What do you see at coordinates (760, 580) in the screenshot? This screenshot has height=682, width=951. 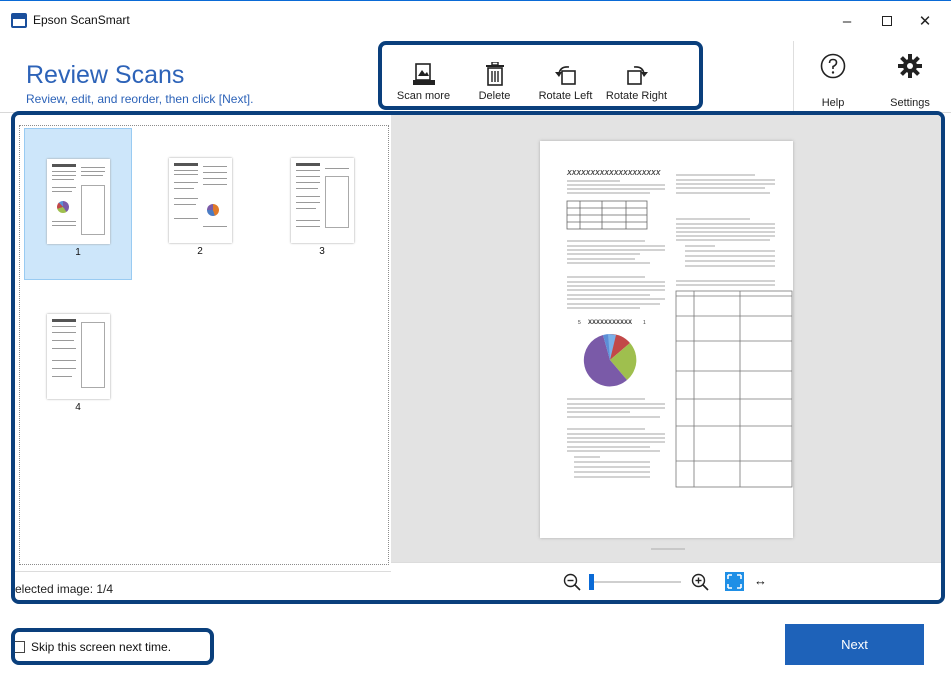 I see `fit-width-icon: ↔` at bounding box center [760, 580].